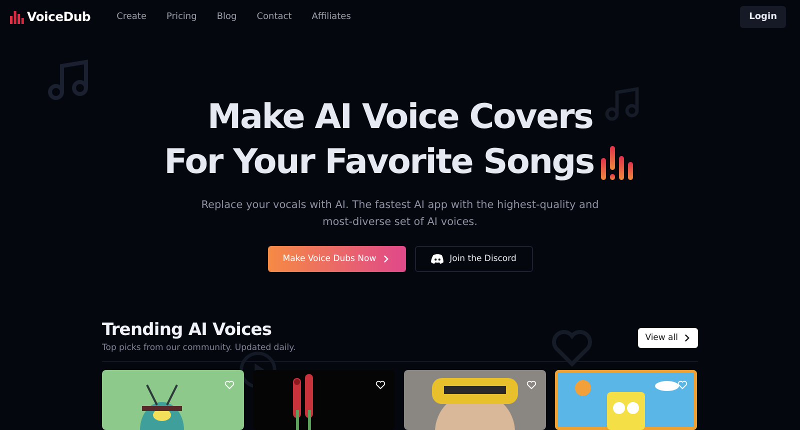 This screenshot has width=800, height=430. What do you see at coordinates (618, 163) in the screenshot?
I see `sound-bars-icon` at bounding box center [618, 163].